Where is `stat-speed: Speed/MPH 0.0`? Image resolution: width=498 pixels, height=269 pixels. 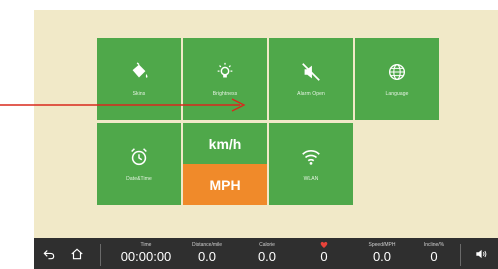
stat-speed: Speed/MPH 0.0 is located at coordinates (382, 253).